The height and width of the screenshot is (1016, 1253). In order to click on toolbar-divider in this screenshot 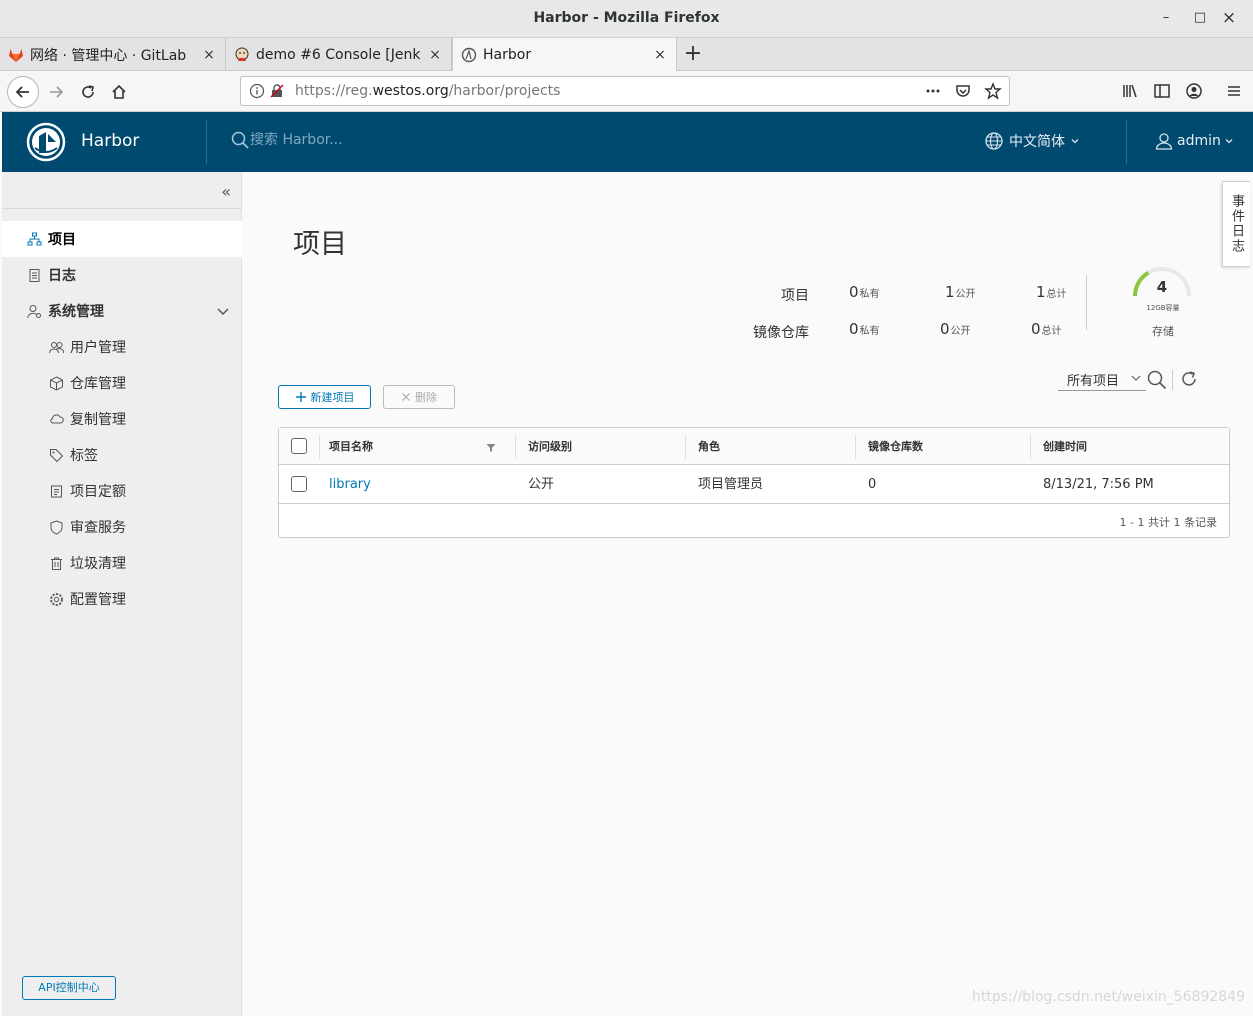, I will do `click(1172, 380)`.